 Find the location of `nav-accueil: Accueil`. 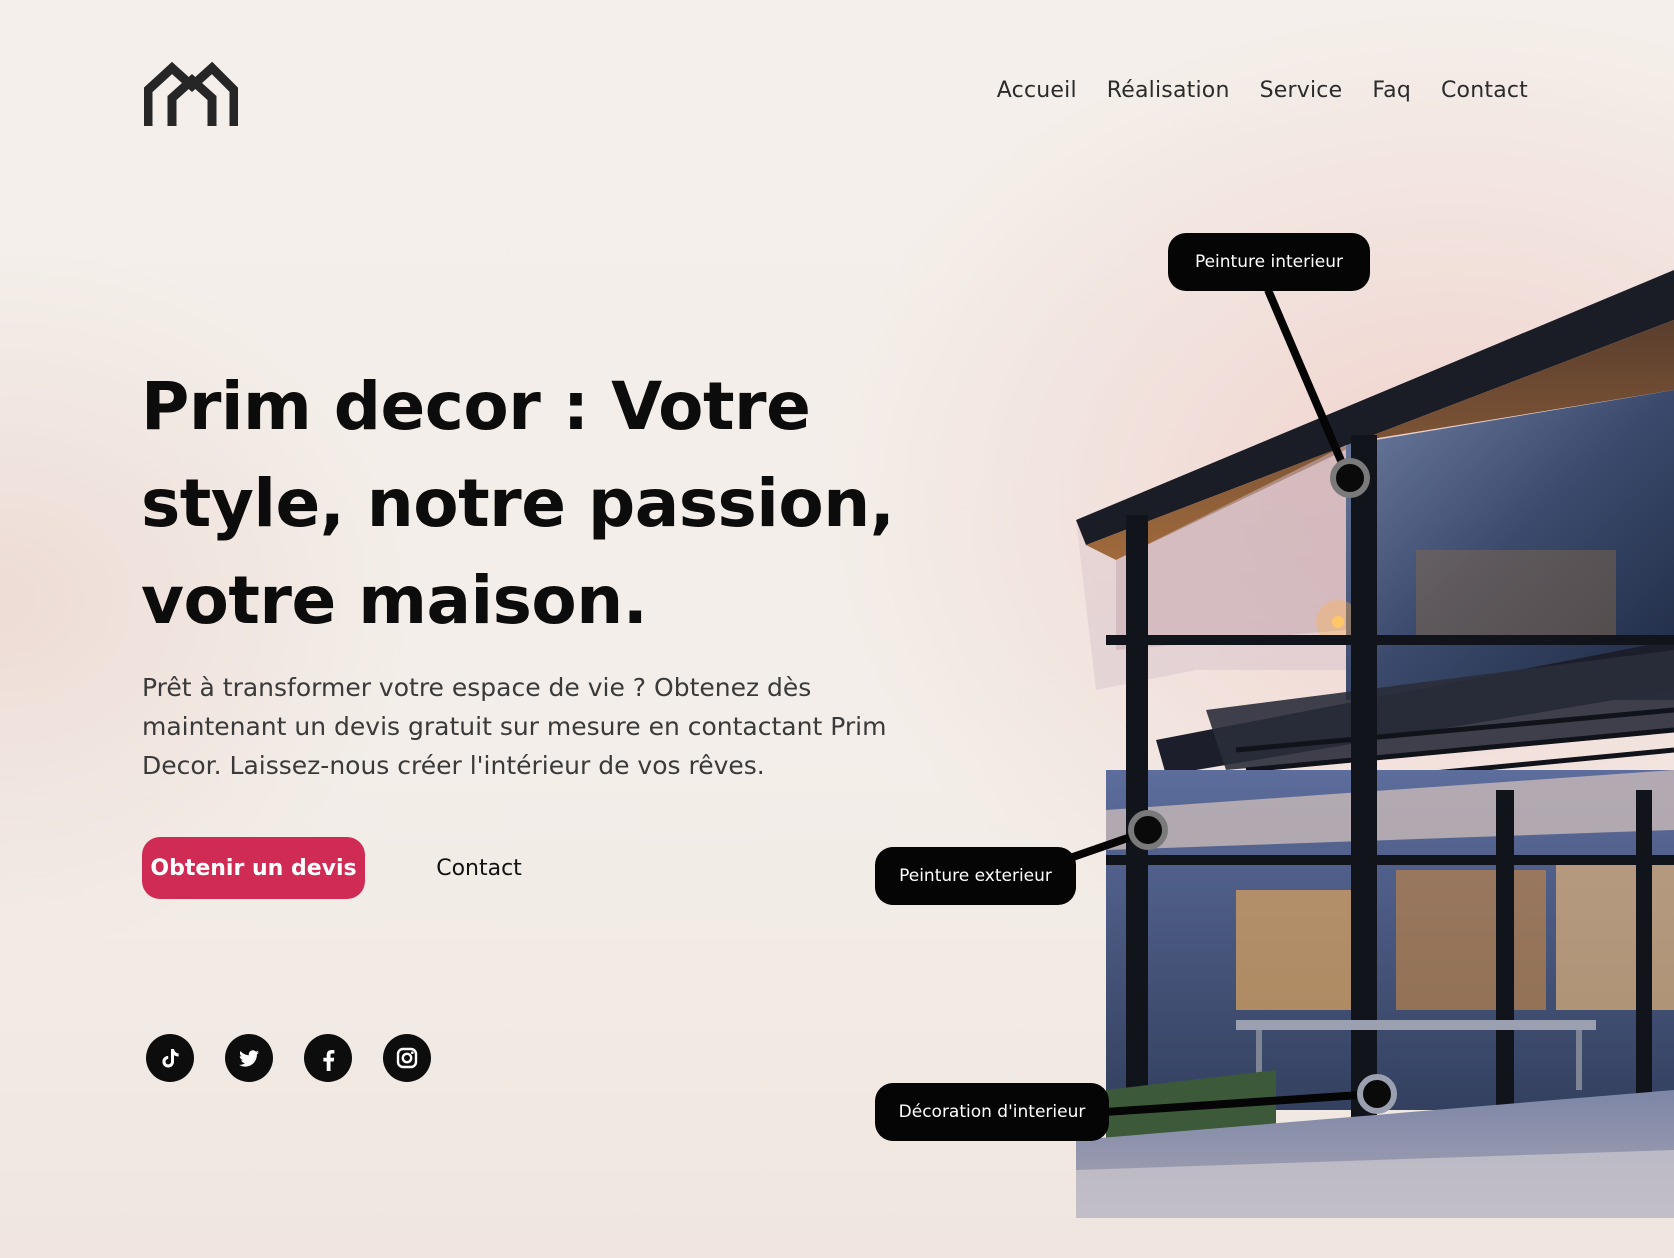

nav-accueil: Accueil is located at coordinates (1037, 90).